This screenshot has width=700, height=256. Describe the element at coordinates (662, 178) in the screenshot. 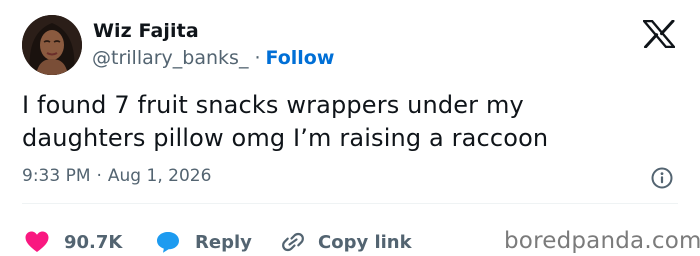

I see `info-icon` at that location.